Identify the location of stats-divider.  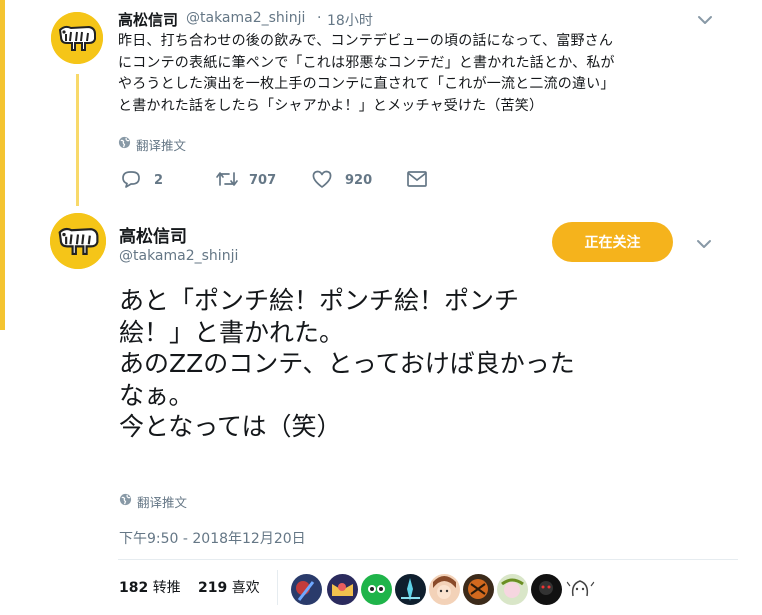
(277, 587).